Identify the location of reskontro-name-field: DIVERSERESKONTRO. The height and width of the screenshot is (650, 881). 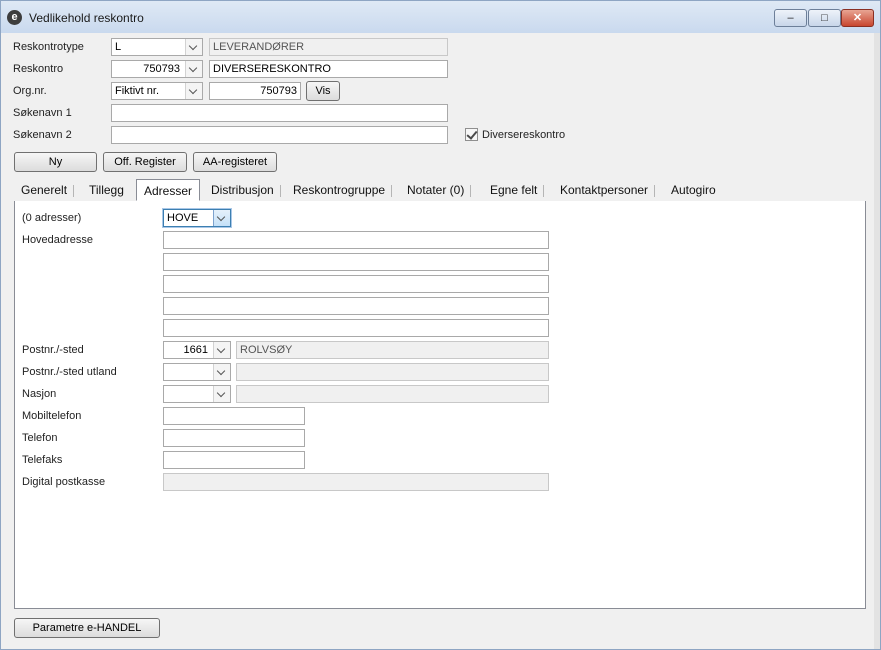
(328, 69).